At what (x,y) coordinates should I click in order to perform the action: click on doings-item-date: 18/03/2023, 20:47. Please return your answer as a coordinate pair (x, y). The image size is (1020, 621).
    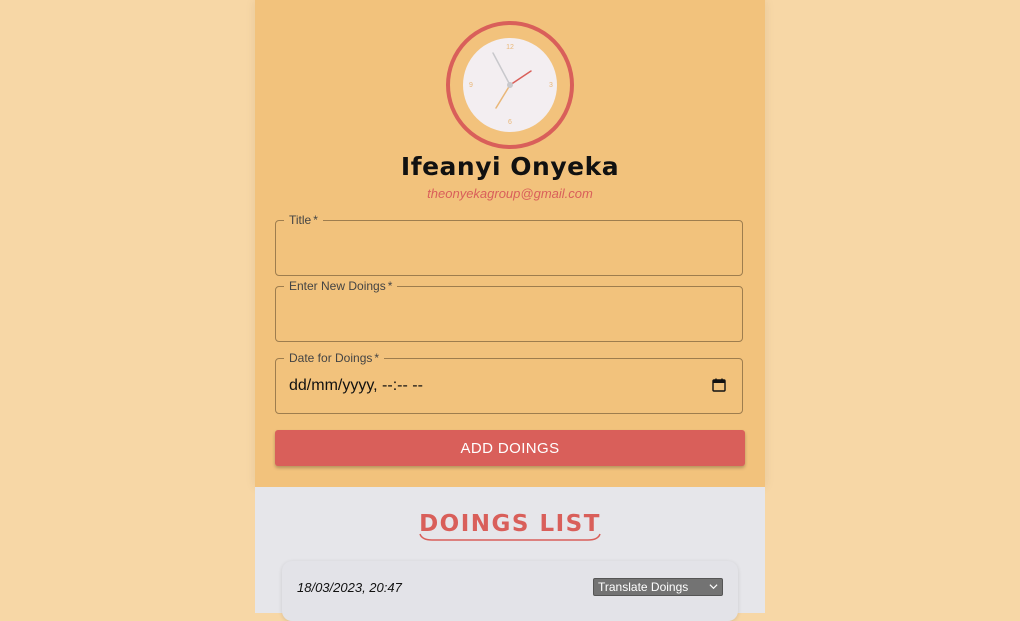
    Looking at the image, I should click on (349, 587).